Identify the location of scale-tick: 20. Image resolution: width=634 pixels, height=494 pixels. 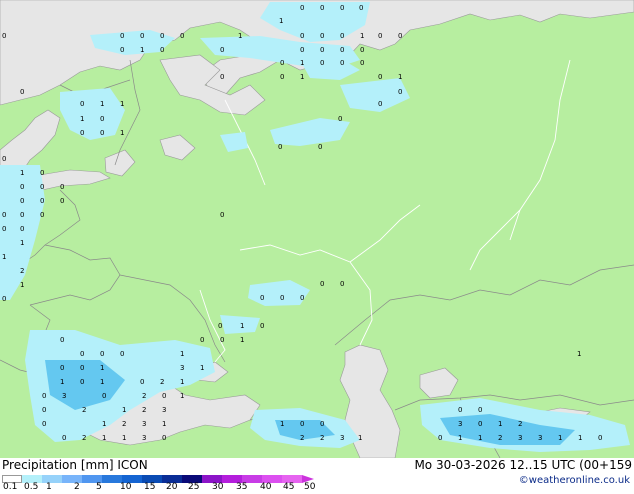
(172, 487).